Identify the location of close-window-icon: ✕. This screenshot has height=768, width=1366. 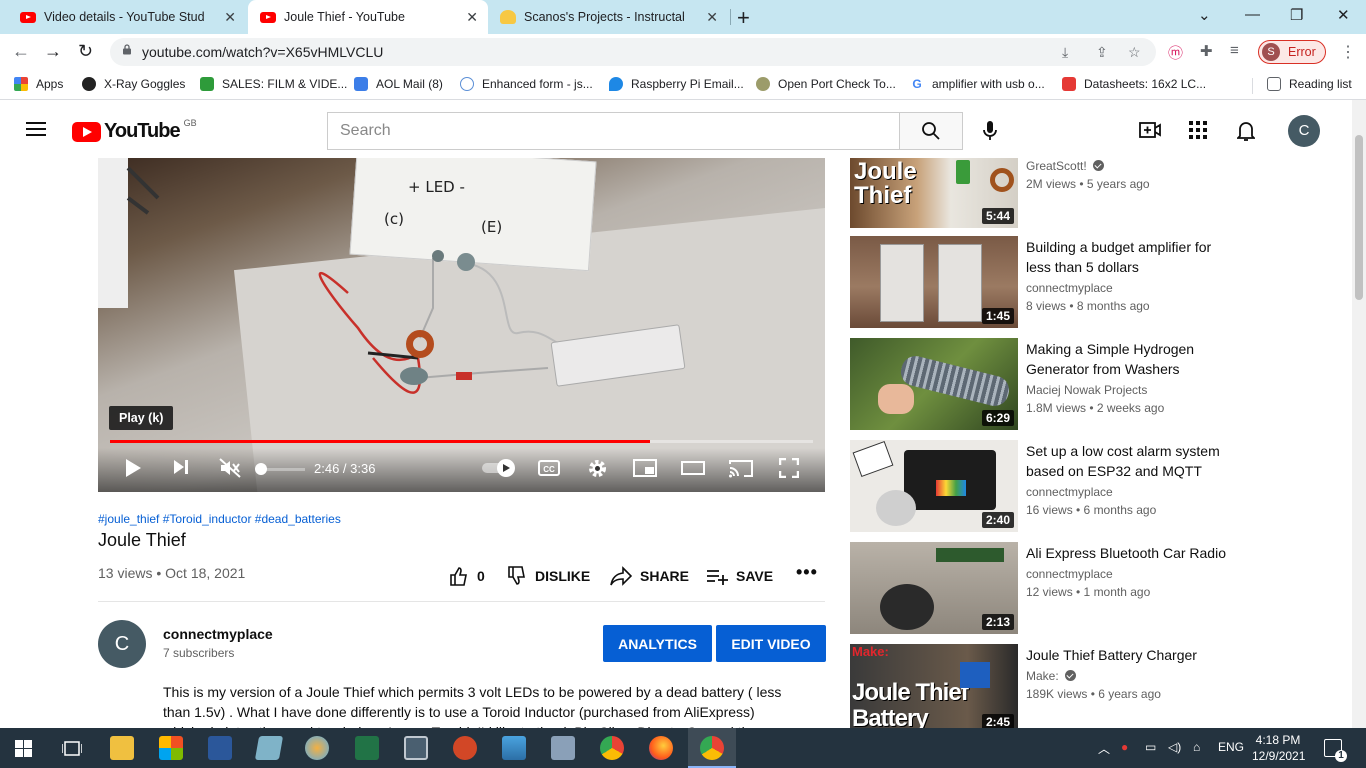
(1343, 15).